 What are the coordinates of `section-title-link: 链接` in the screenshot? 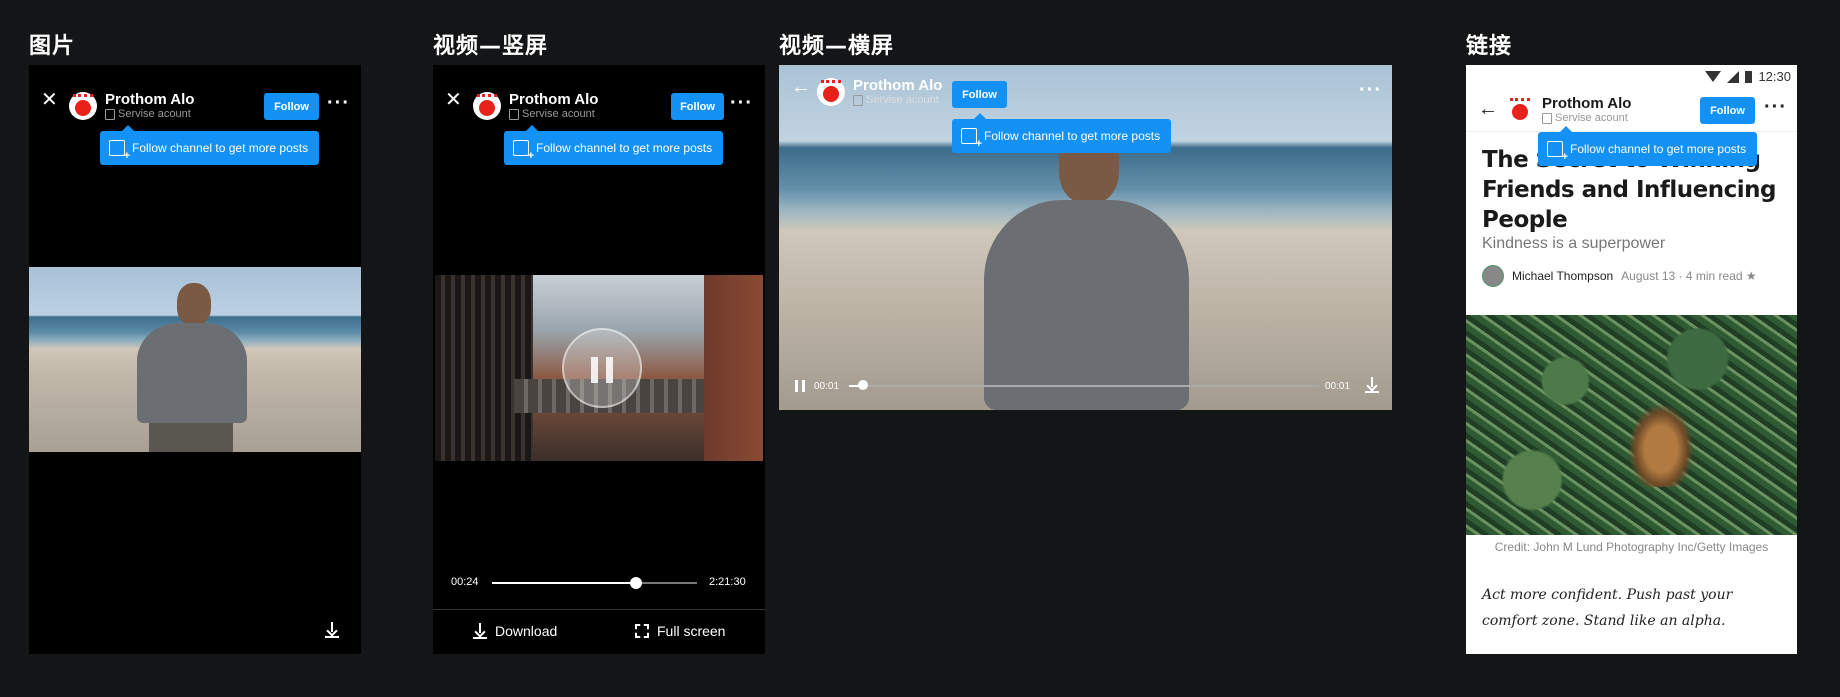 It's located at (1489, 46).